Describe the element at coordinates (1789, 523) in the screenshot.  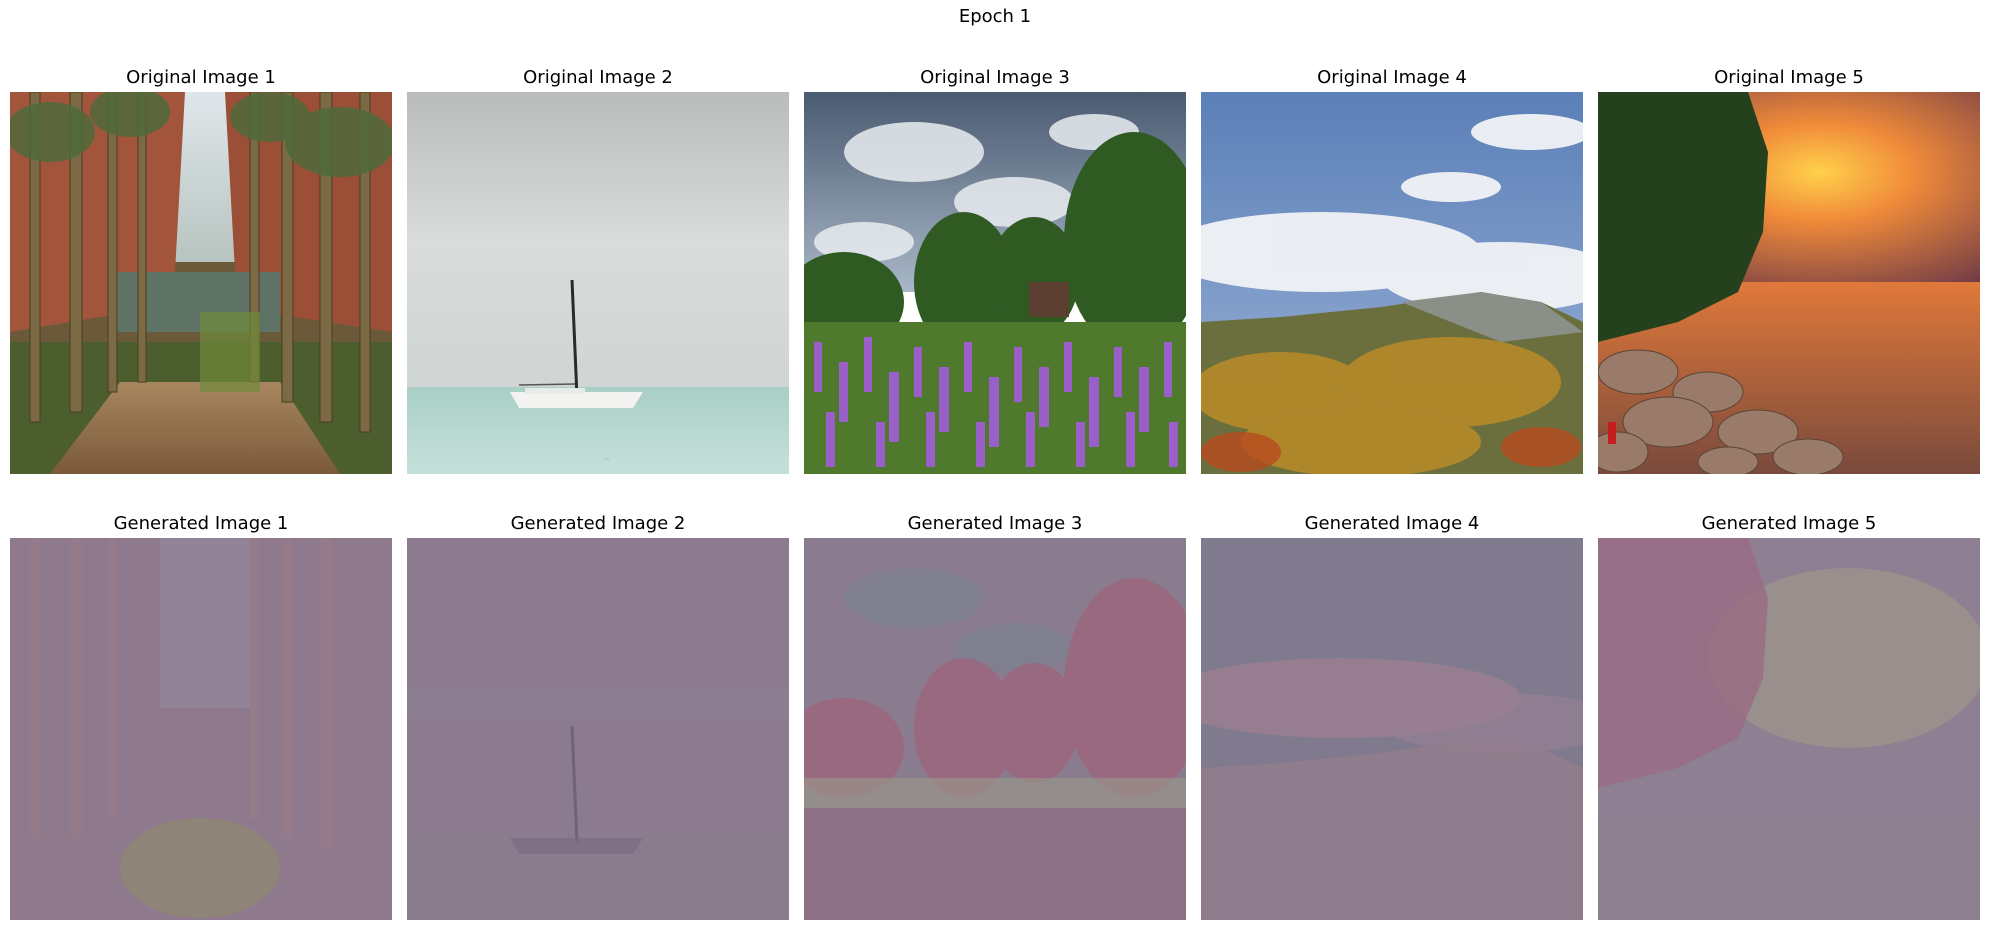
I see `generated-image-5-title: Generated Image 5` at that location.